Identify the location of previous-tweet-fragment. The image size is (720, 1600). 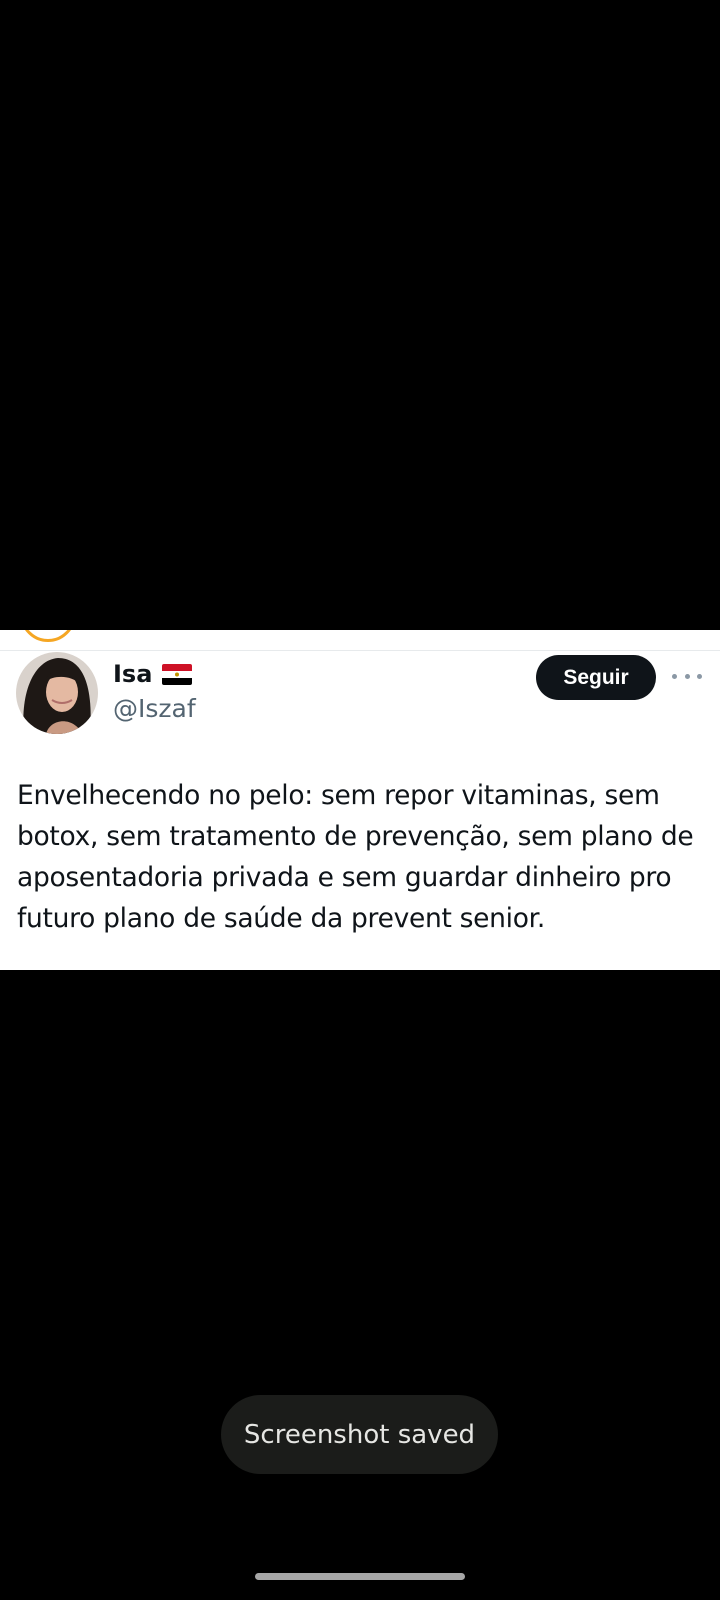
(360, 640).